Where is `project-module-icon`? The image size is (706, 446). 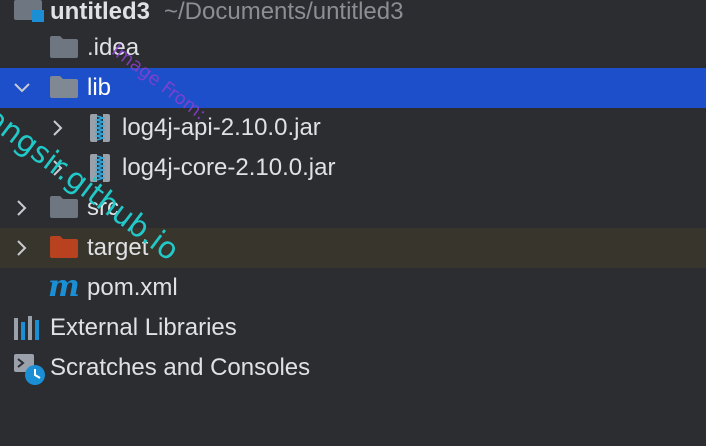
project-module-icon is located at coordinates (29, 11).